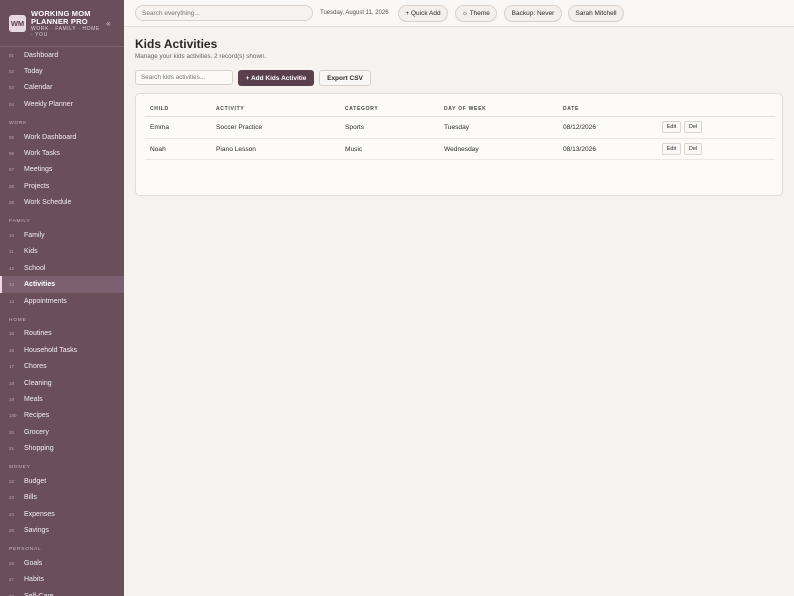 Image resolution: width=794 pixels, height=596 pixels. I want to click on sidebar-item-label: Expenses, so click(39, 514).